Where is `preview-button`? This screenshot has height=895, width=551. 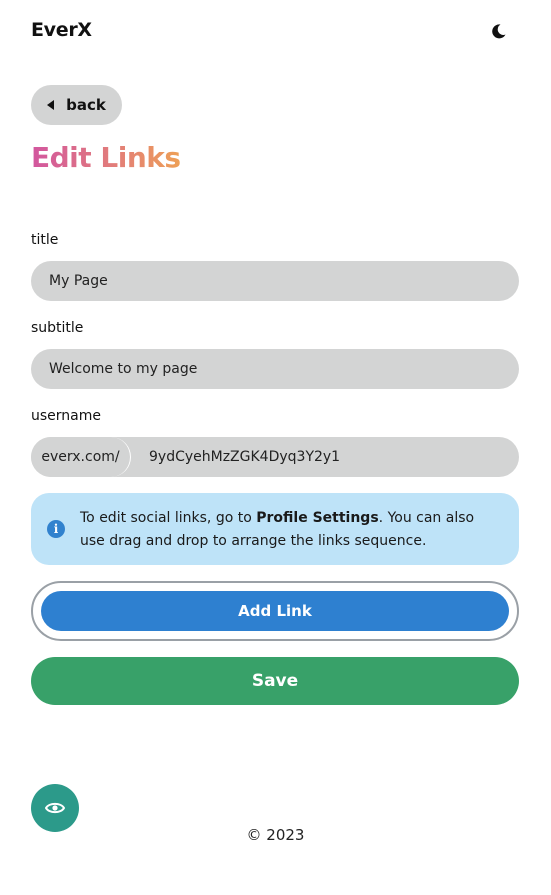 preview-button is located at coordinates (55, 808).